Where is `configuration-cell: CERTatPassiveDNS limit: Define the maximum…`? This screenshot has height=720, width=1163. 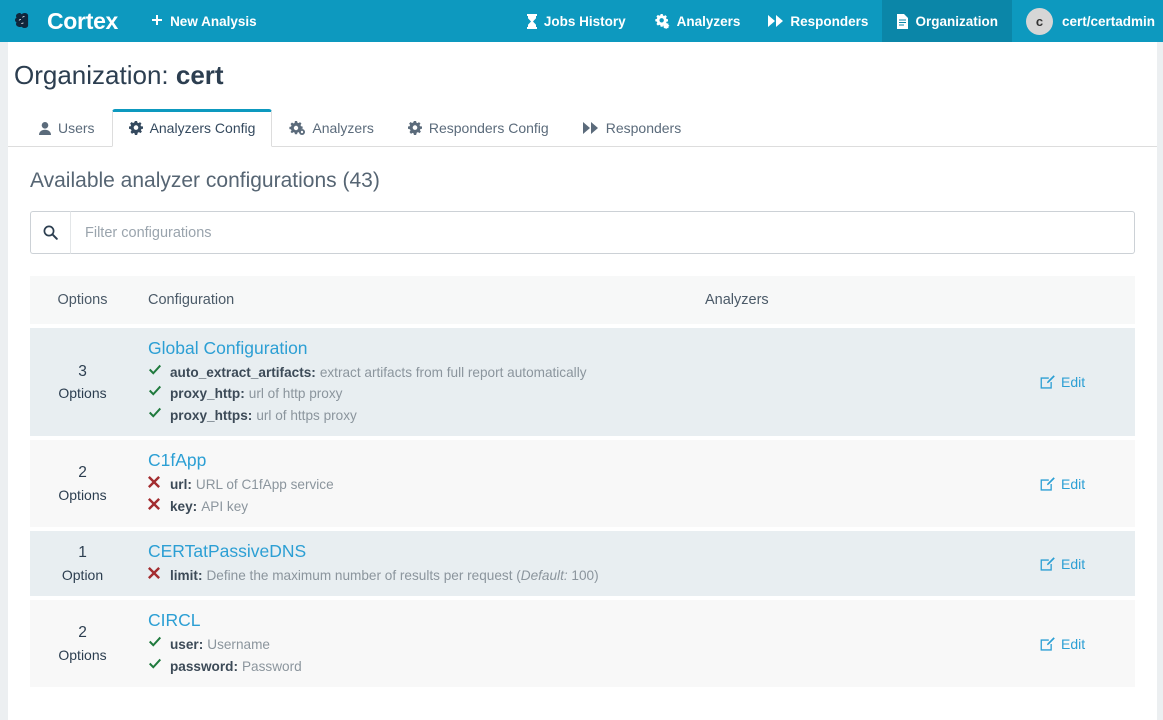
configuration-cell: CERTatPassiveDNS limit: Define the maximum… is located at coordinates (417, 563).